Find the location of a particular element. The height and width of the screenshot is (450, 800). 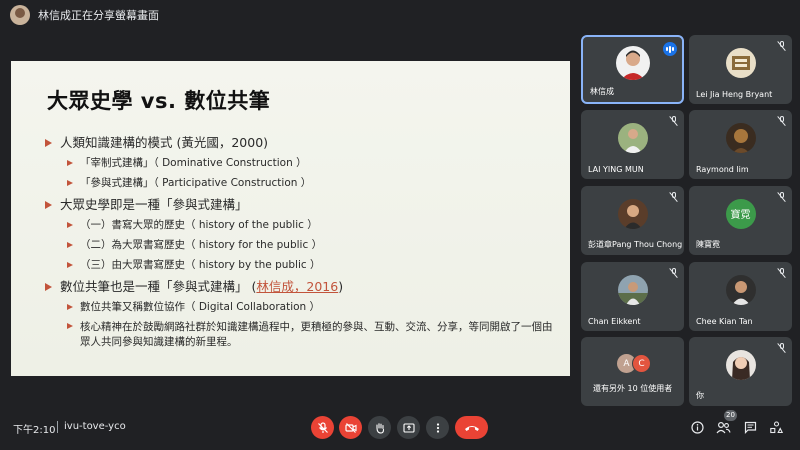

participant-tile: 林信成 is located at coordinates (632, 69).